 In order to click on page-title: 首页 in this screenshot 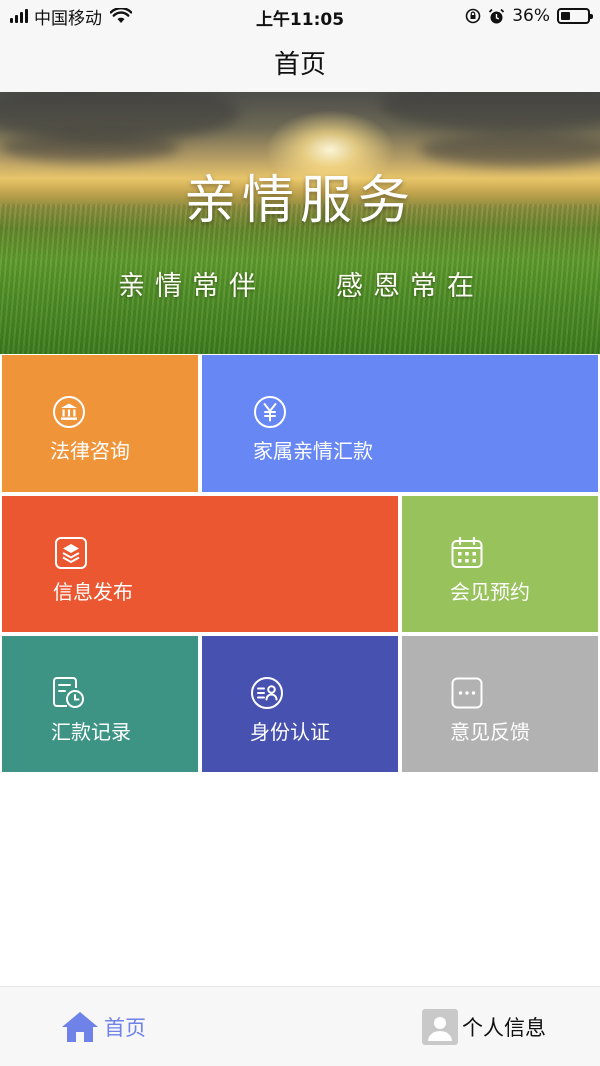, I will do `click(299, 64)`.